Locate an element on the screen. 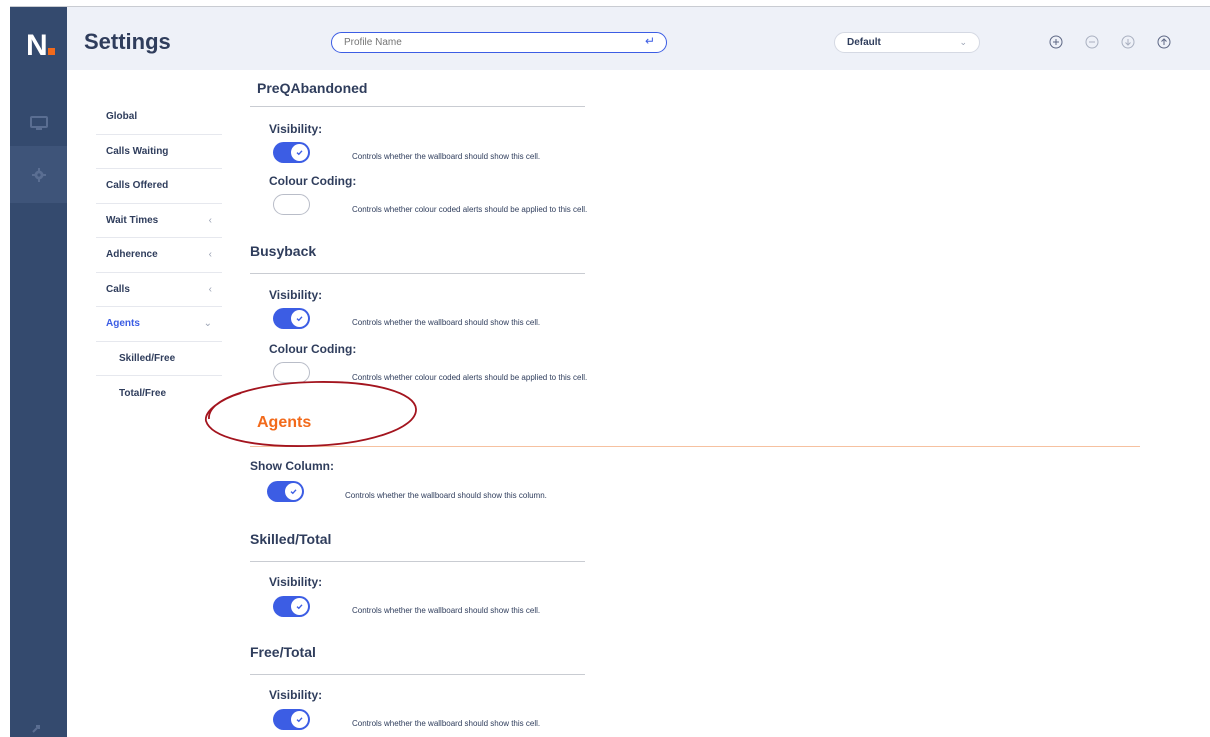 This screenshot has width=1210, height=737. monitor-icon is located at coordinates (38, 122).